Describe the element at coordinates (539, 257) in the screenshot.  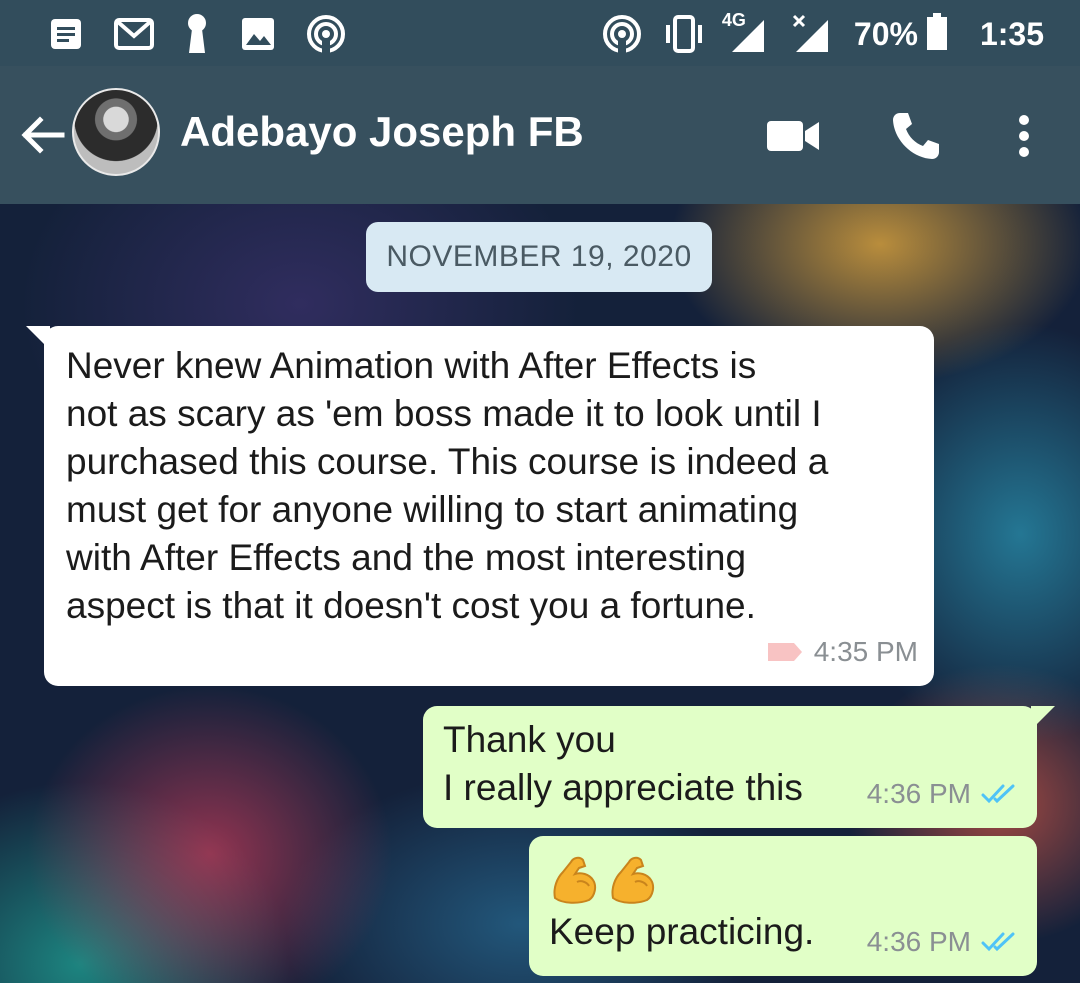
I see `date-chip: NOVEMBER 19, 2020` at that location.